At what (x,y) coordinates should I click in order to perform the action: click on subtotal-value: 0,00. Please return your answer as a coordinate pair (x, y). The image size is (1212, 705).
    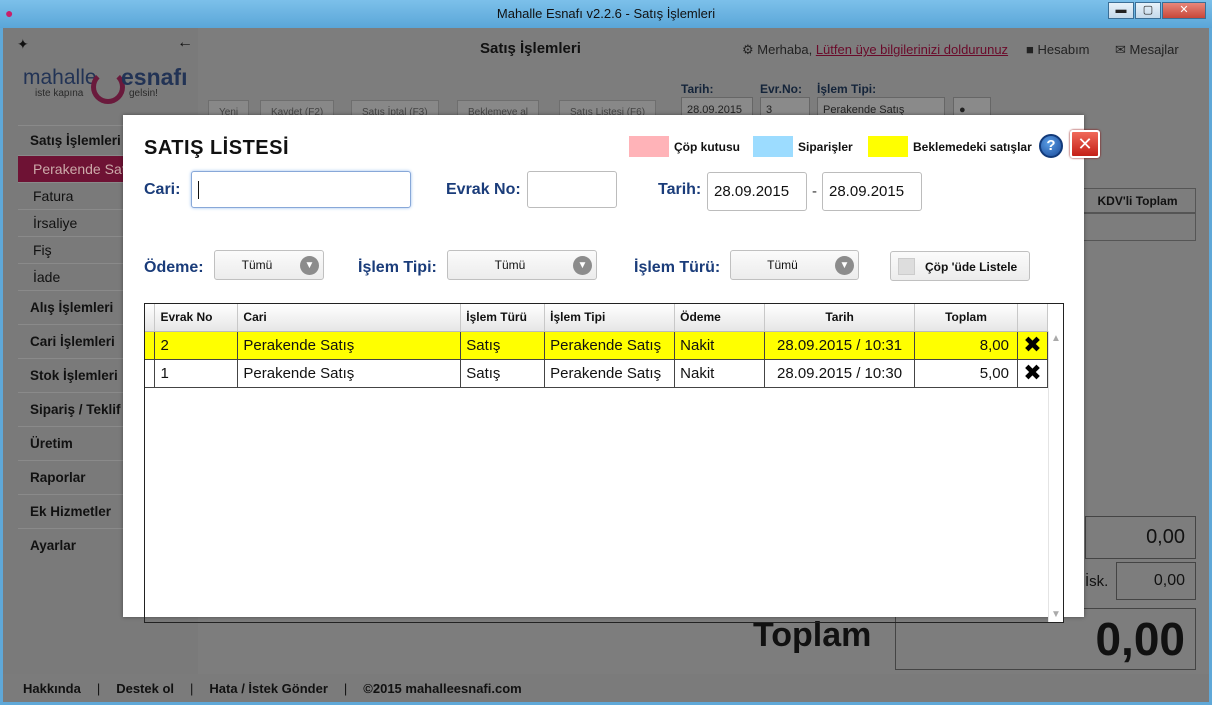
    Looking at the image, I should click on (1140, 537).